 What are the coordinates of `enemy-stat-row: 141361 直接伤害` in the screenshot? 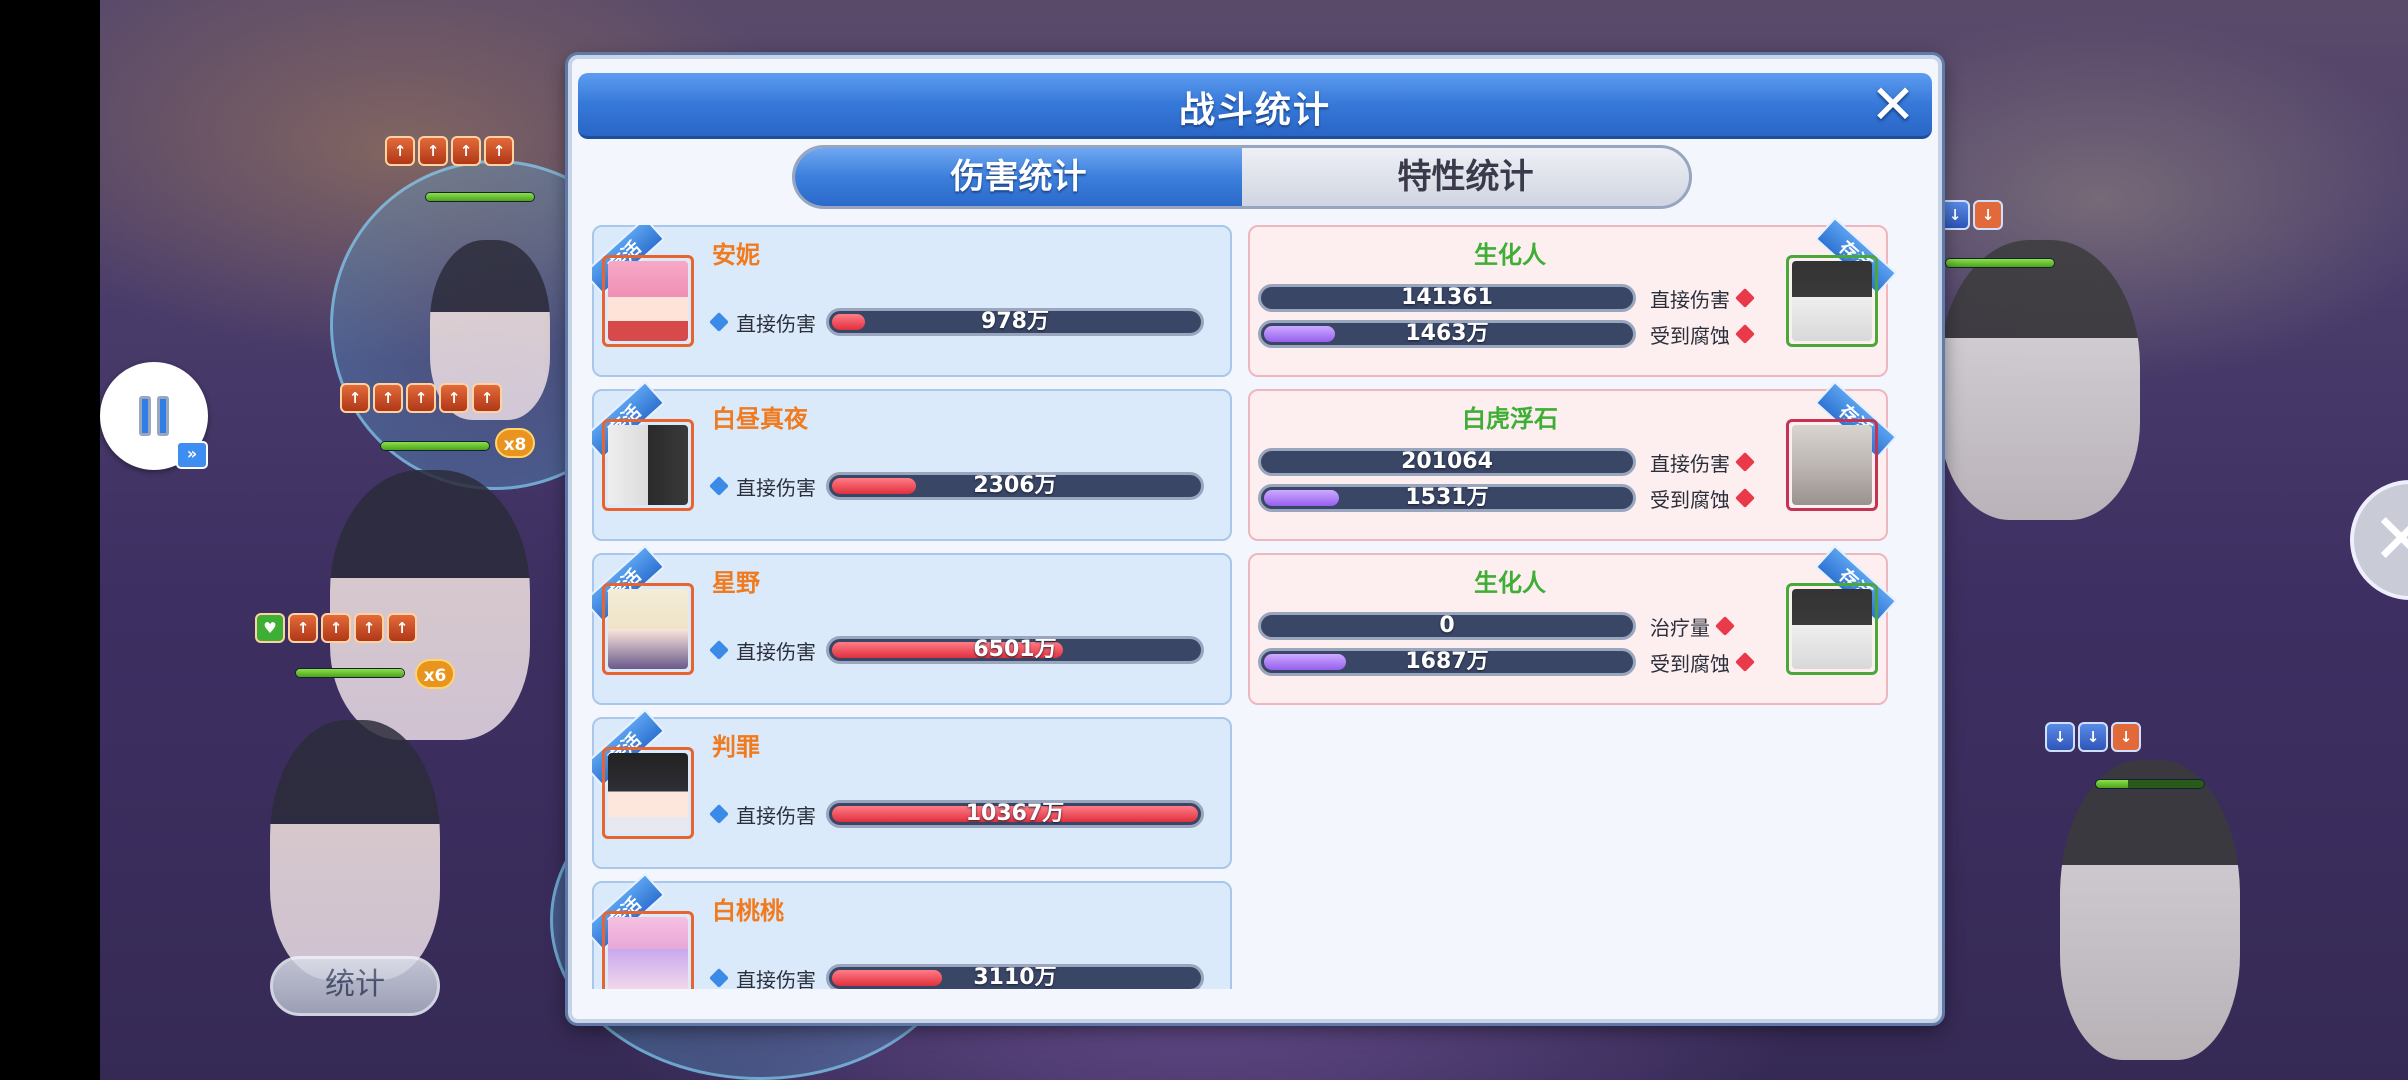 It's located at (1506, 298).